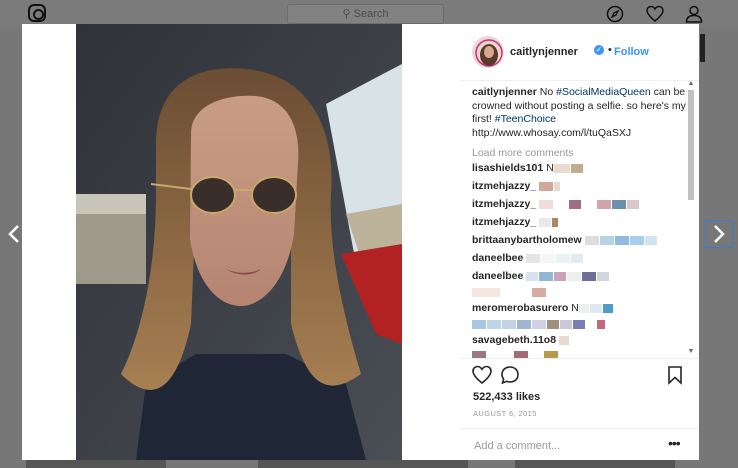  I want to click on add-comment-input, so click(569, 446).